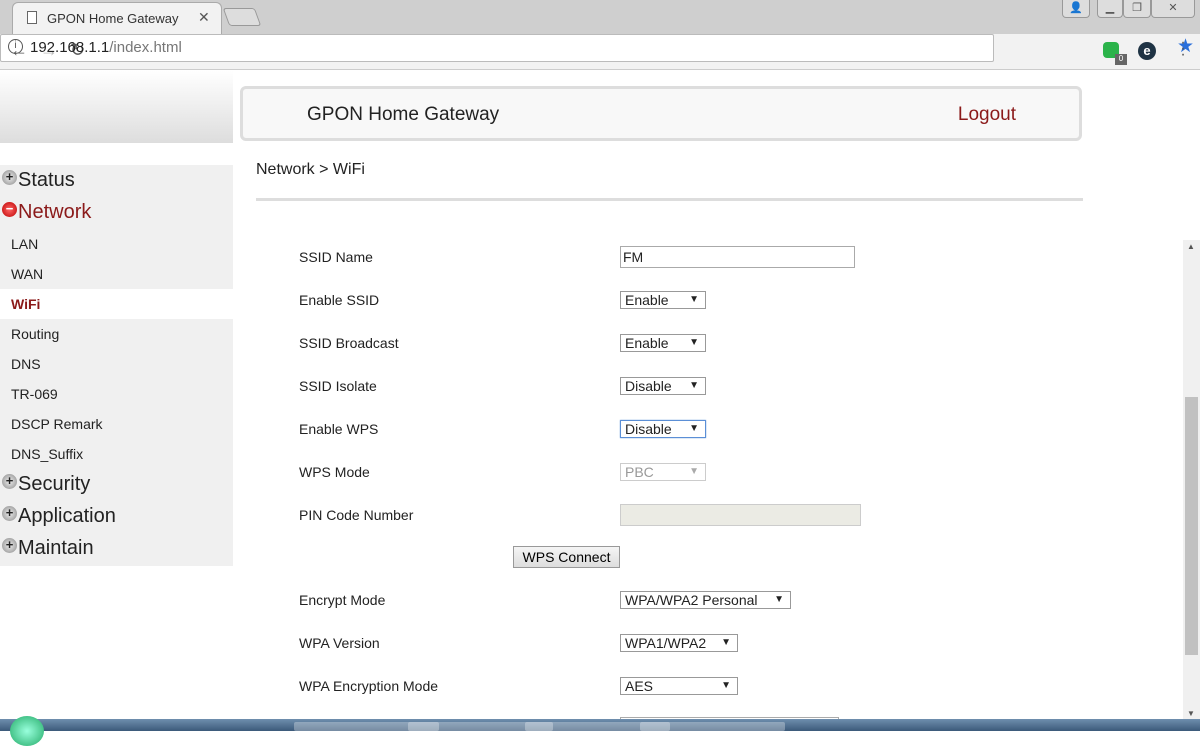  What do you see at coordinates (740, 515) in the screenshot?
I see `pin-code-input` at bounding box center [740, 515].